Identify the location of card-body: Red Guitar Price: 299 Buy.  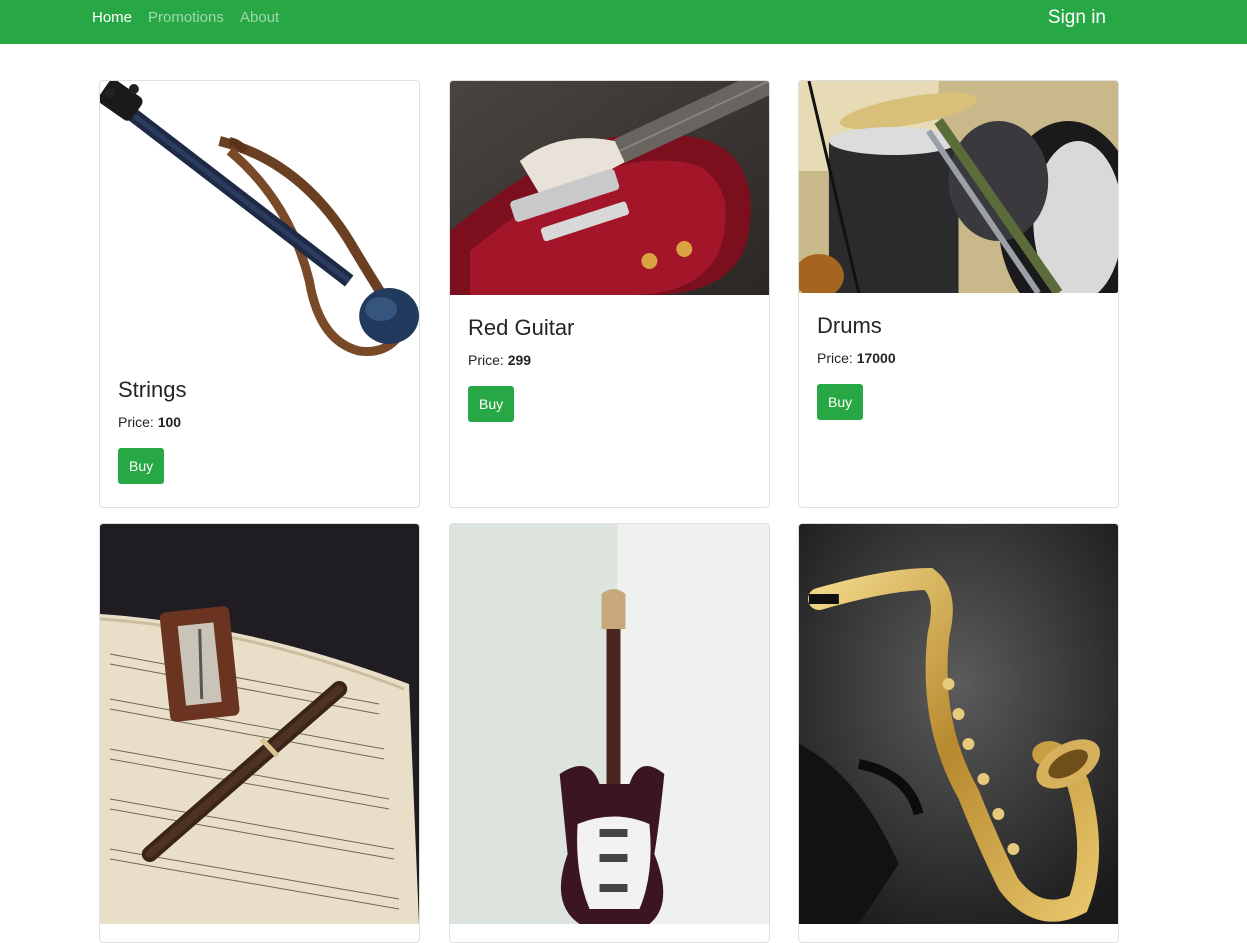
(609, 368).